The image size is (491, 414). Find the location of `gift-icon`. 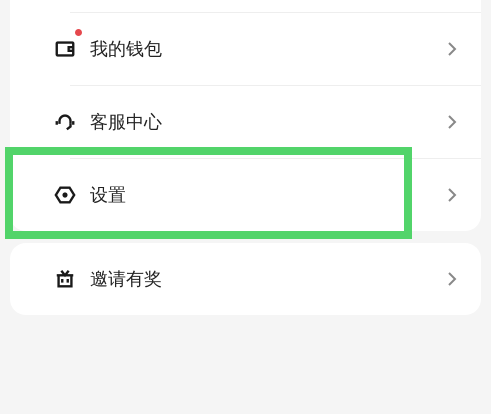

gift-icon is located at coordinates (65, 279).